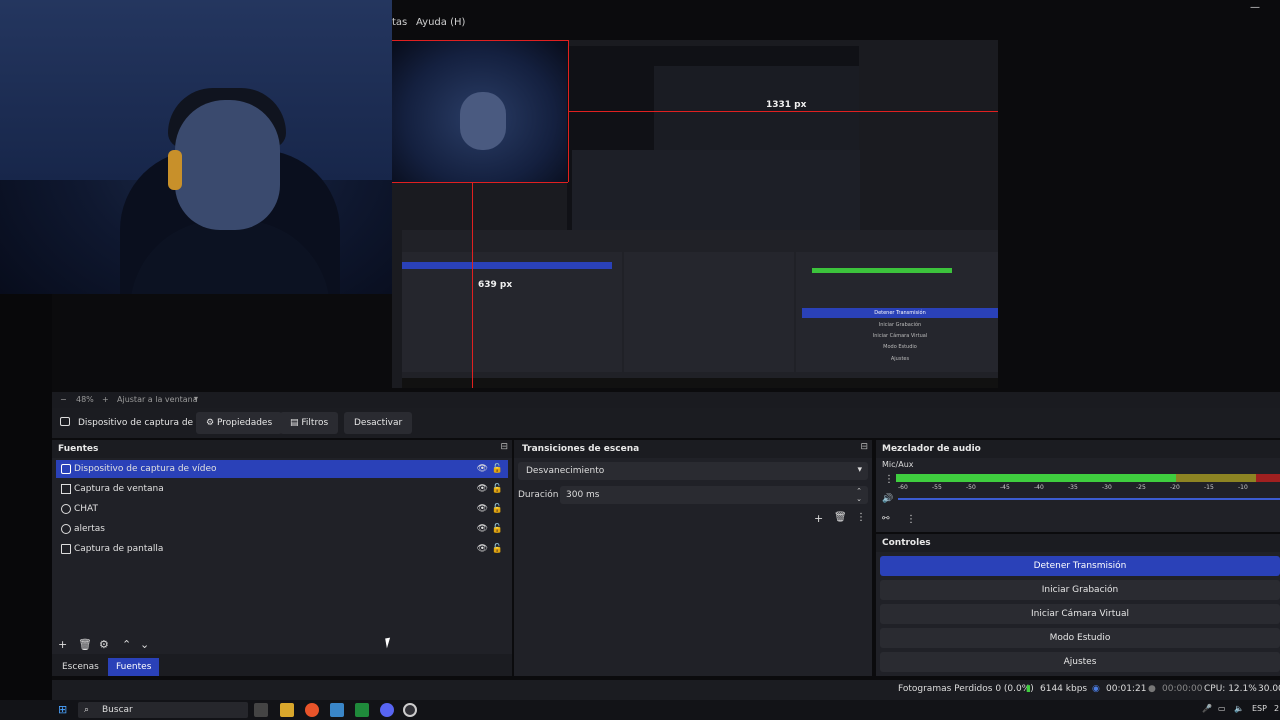  Describe the element at coordinates (714, 495) in the screenshot. I see `duration-spinbox: 300 ms ⌃ ⌄` at that location.